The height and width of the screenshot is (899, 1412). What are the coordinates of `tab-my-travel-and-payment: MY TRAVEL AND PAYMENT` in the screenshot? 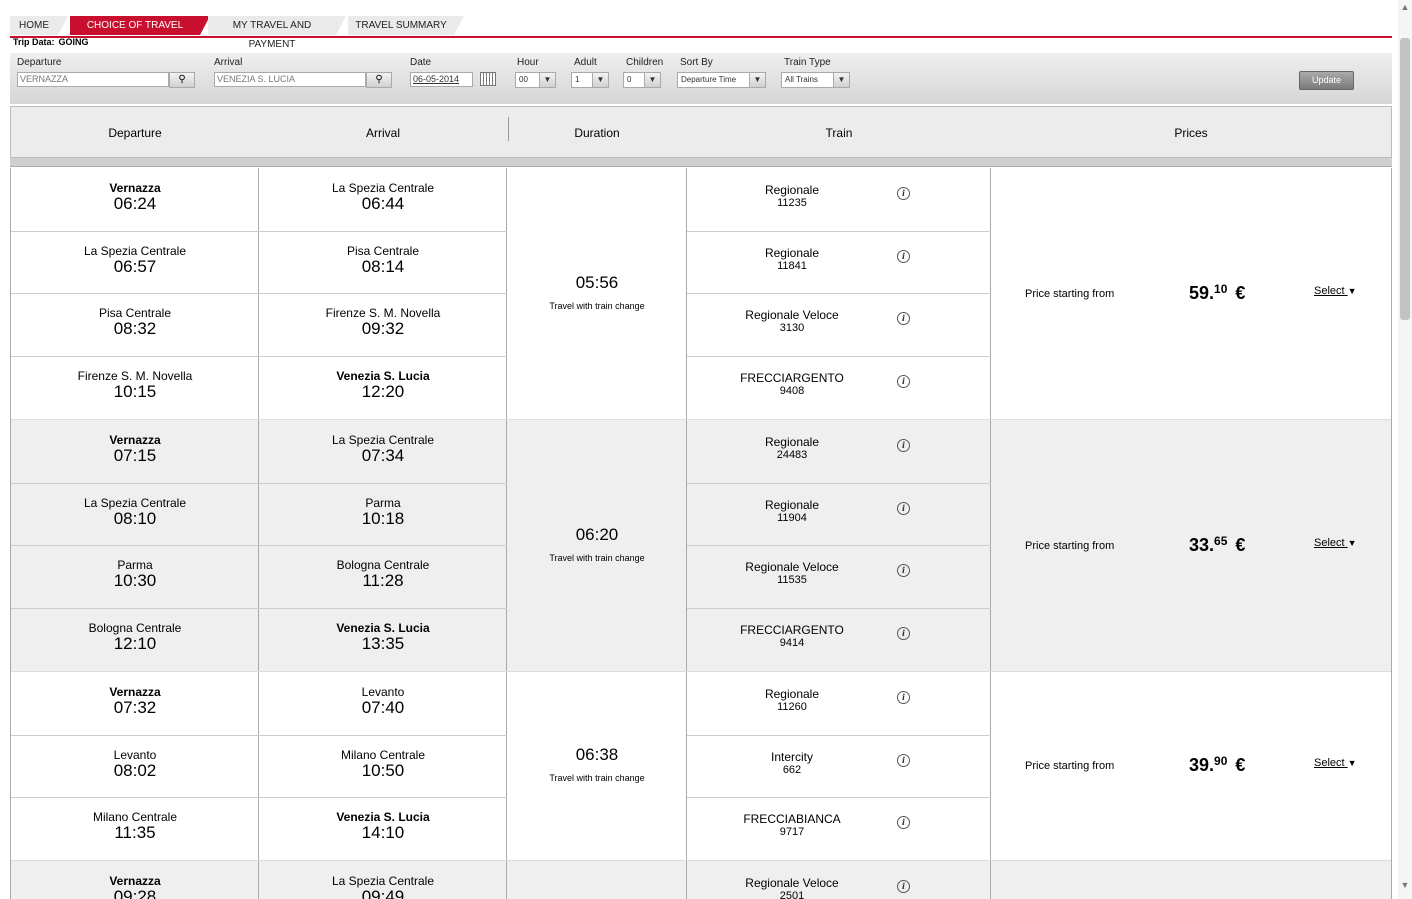 It's located at (277, 33).